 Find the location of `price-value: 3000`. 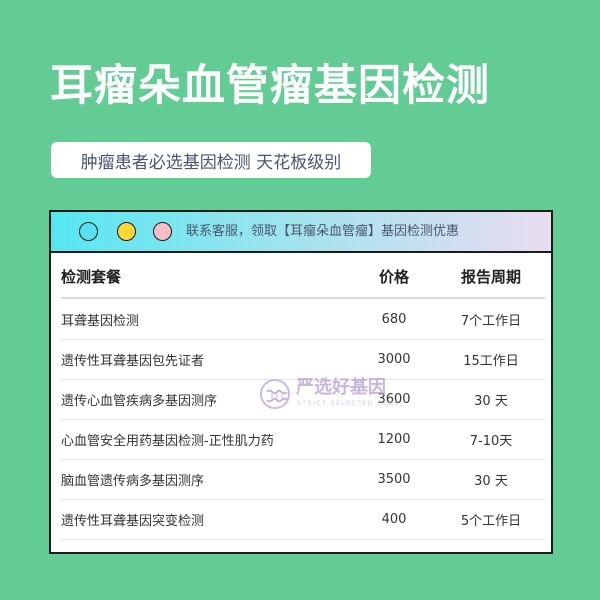

price-value: 3000 is located at coordinates (394, 359).